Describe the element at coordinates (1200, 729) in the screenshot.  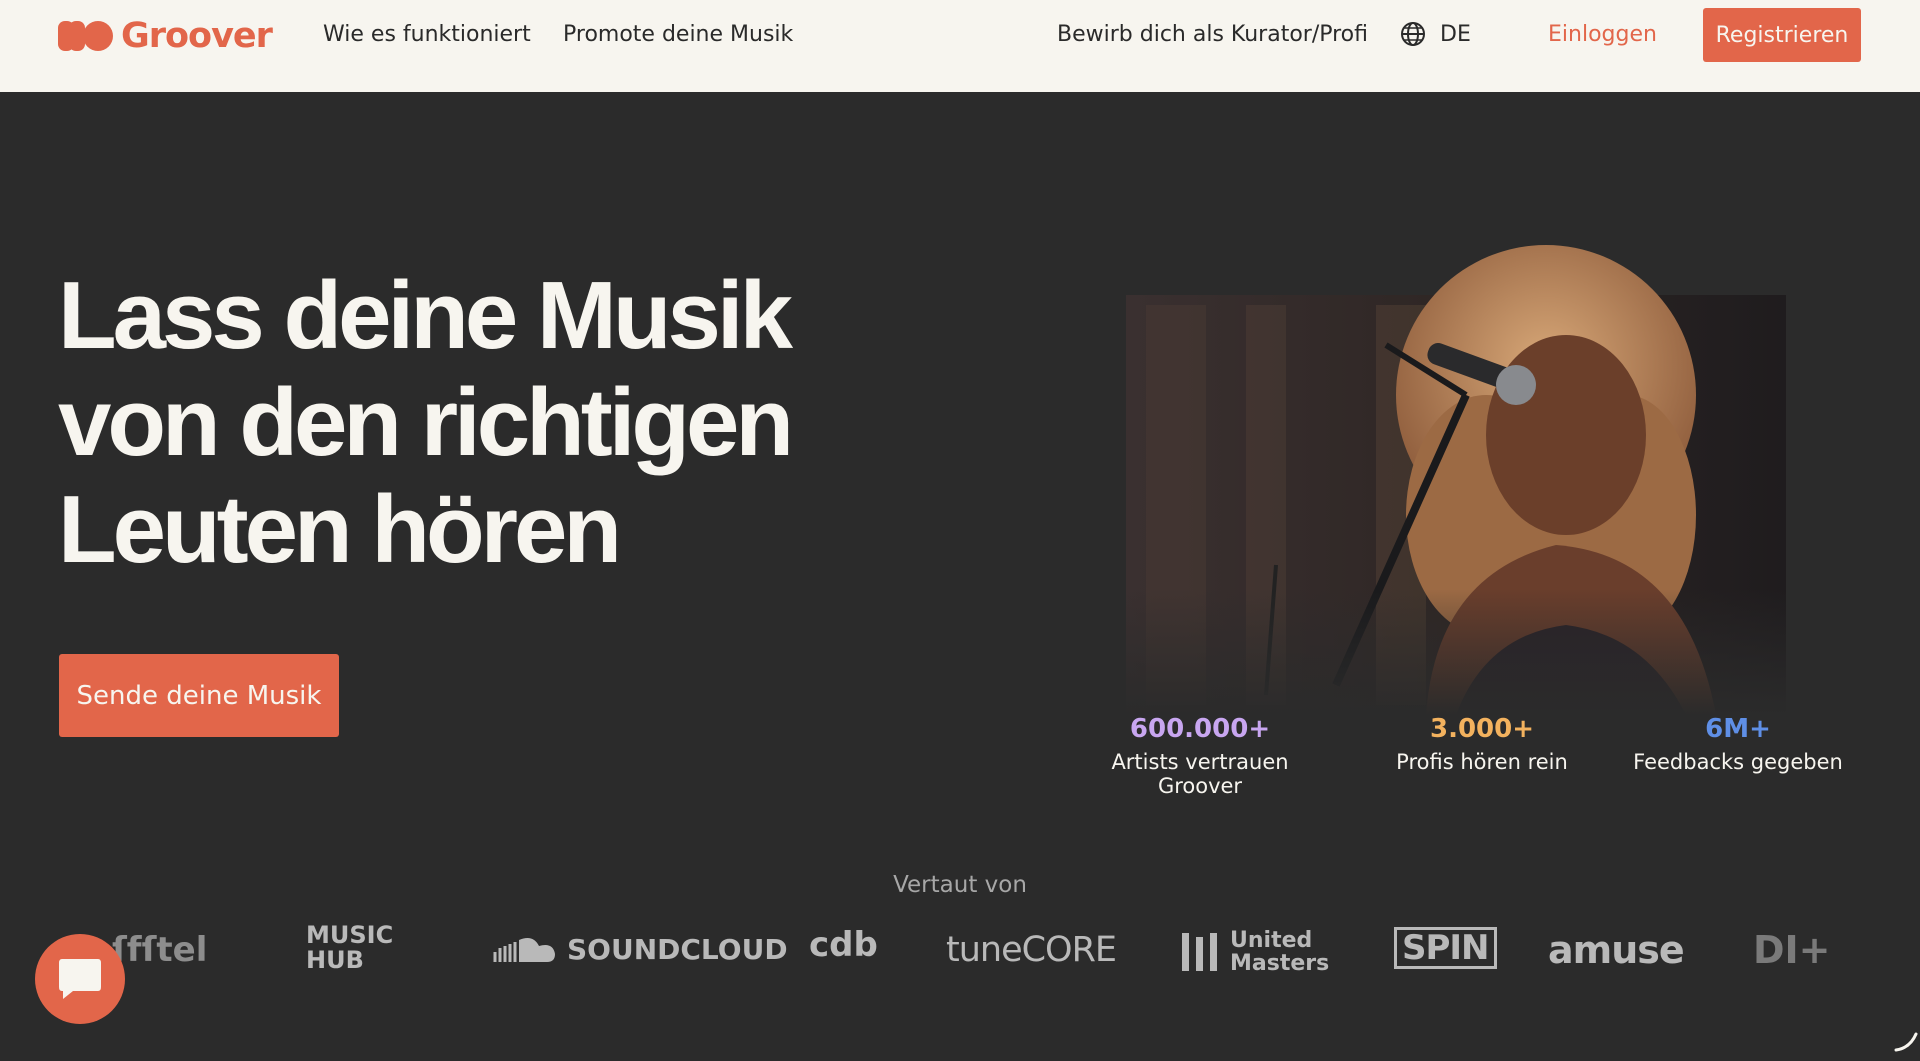
I see `stat-value: 600.000+` at that location.